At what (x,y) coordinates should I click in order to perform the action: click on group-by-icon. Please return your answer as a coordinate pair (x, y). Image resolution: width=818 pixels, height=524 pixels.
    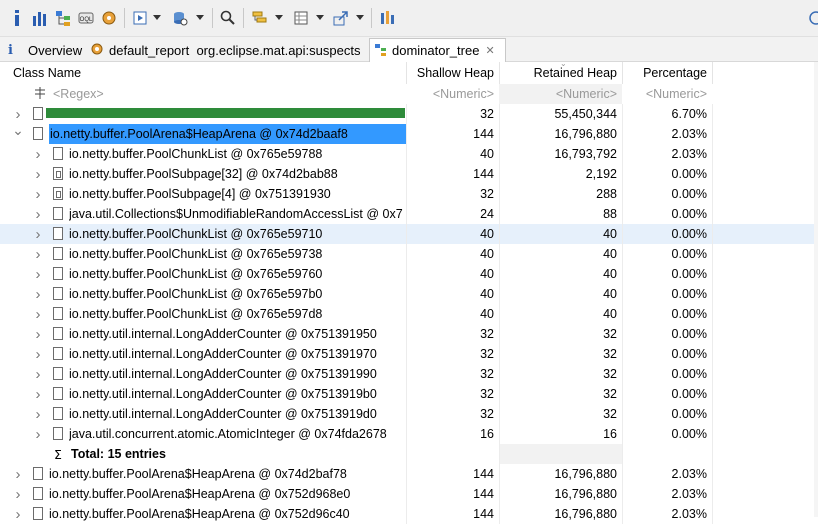
    Looking at the image, I should click on (260, 18).